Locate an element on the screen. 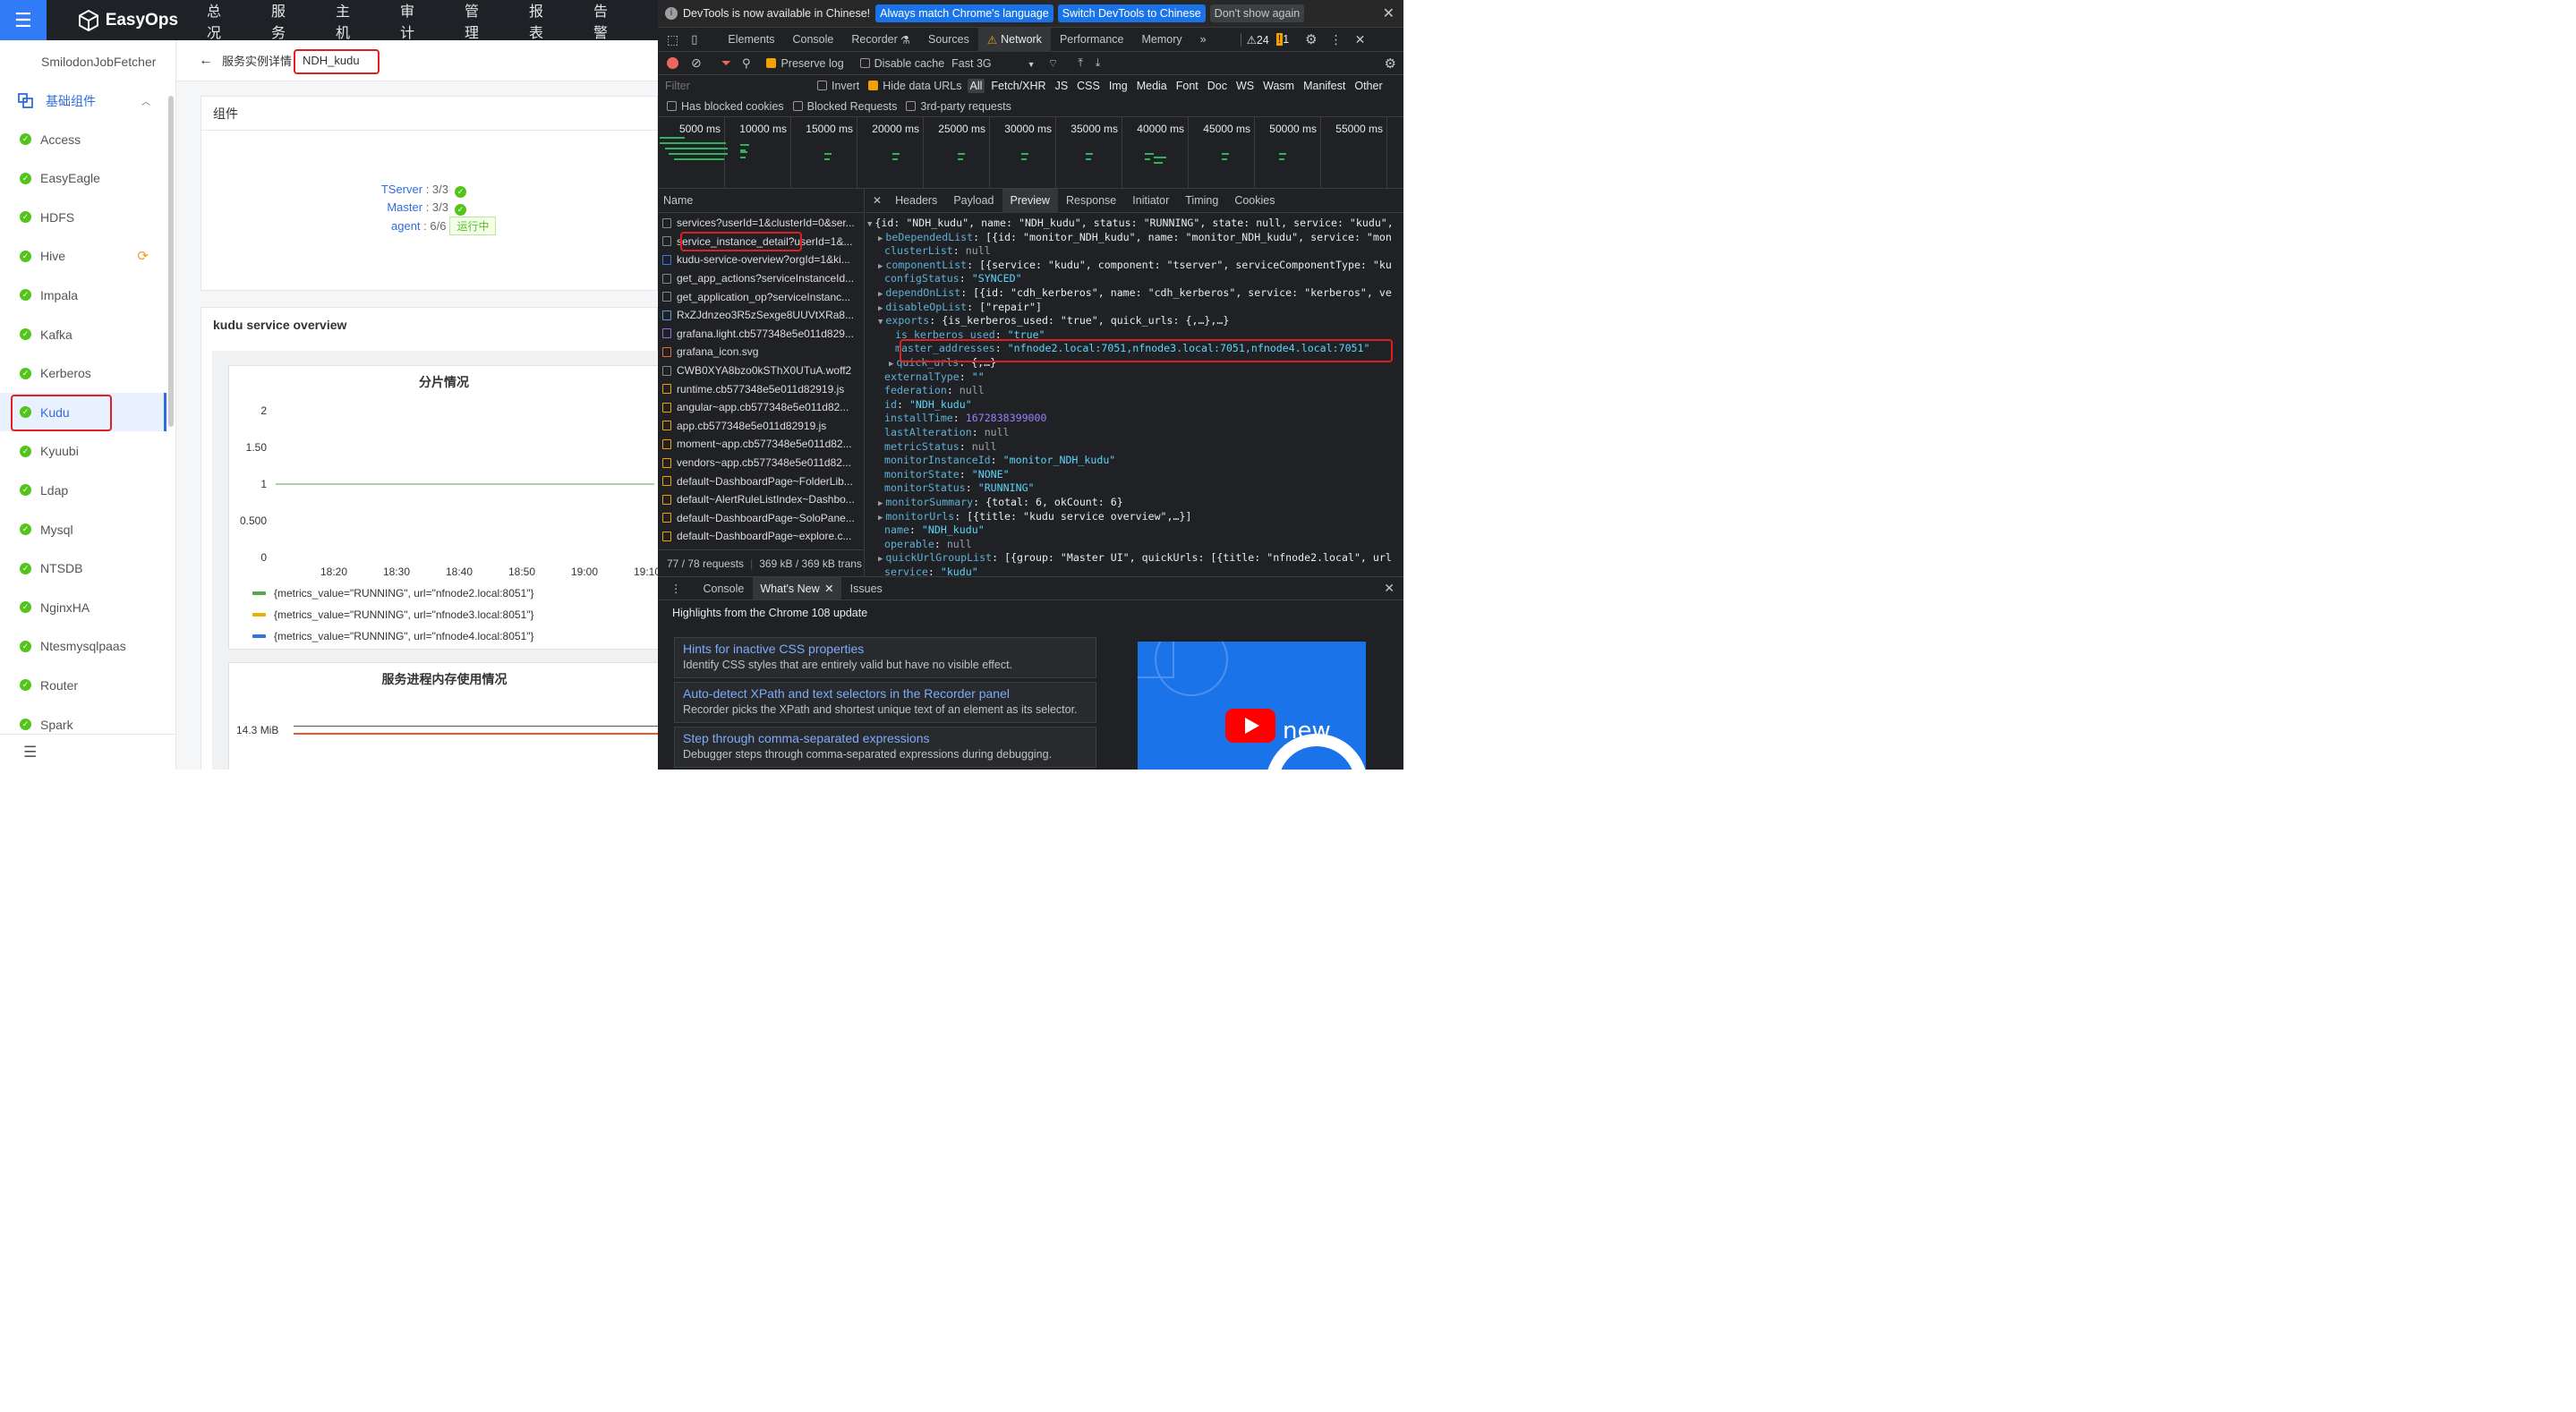 The image size is (2576, 1412). devtools-tab-elements: Elements is located at coordinates (751, 40).